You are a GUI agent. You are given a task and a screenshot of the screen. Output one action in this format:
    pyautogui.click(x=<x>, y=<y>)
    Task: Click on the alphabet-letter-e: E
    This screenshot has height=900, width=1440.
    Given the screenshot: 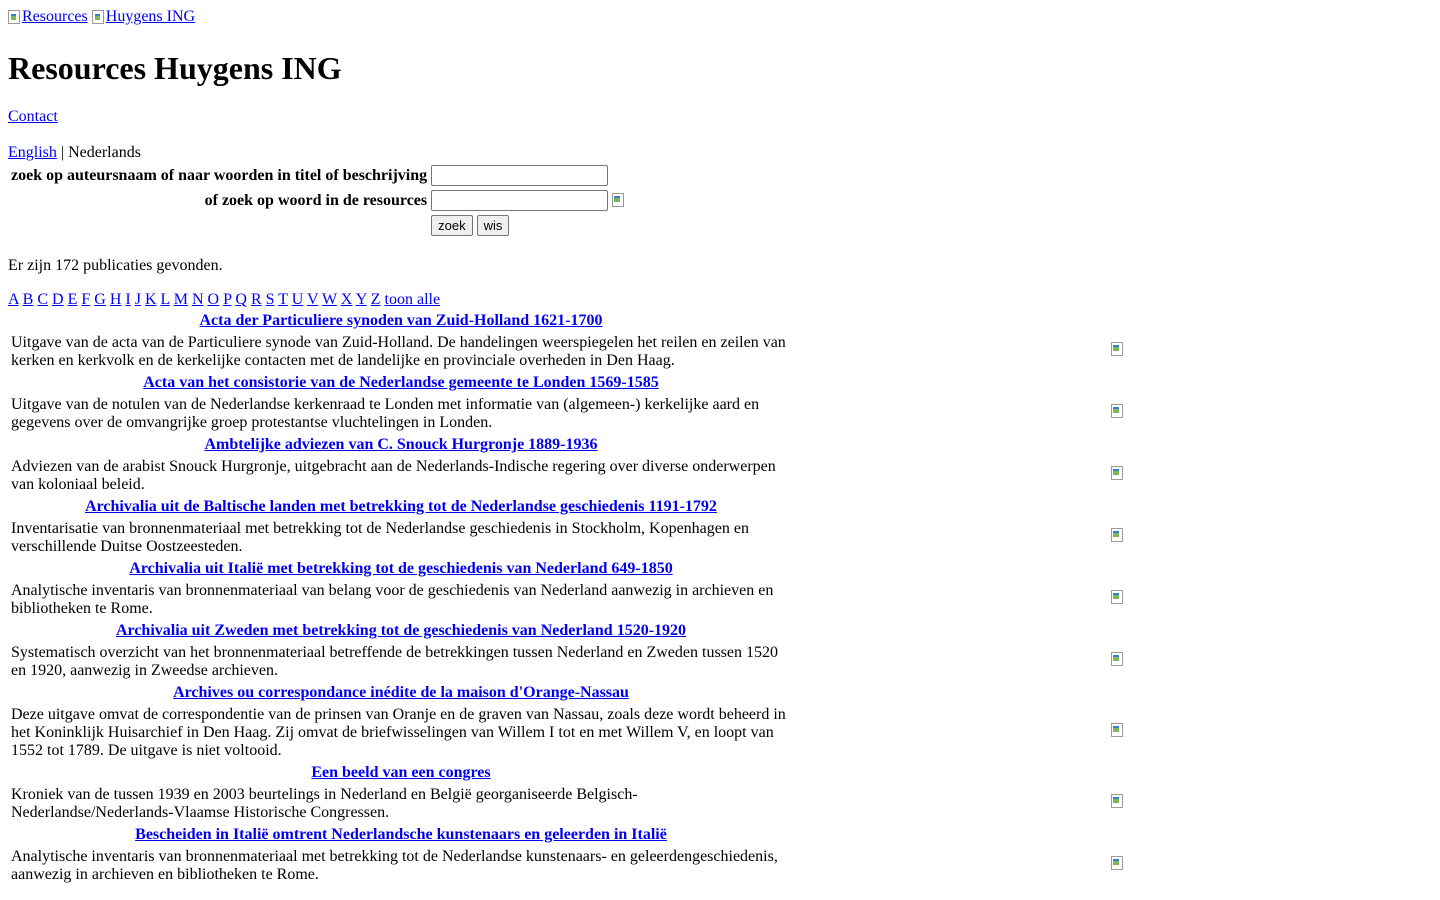 What is the action you would take?
    pyautogui.click(x=73, y=299)
    